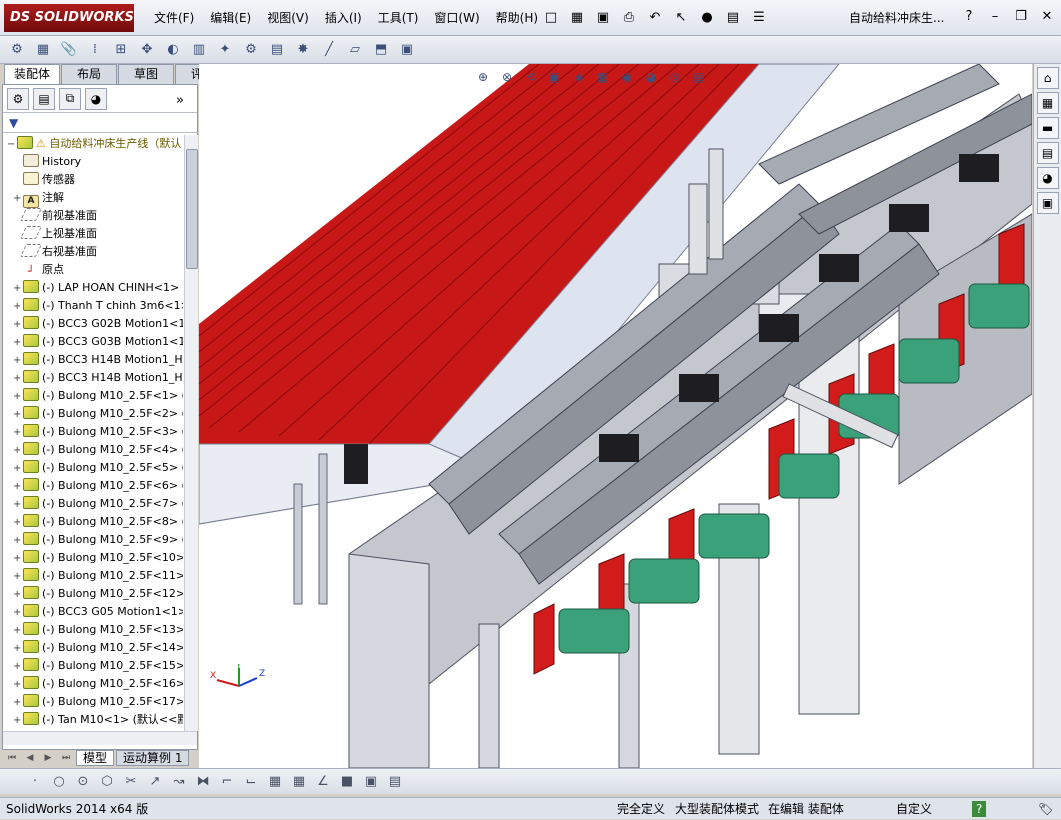  Describe the element at coordinates (93, 252) in the screenshot. I see `tree-item: 右视基准面` at that location.